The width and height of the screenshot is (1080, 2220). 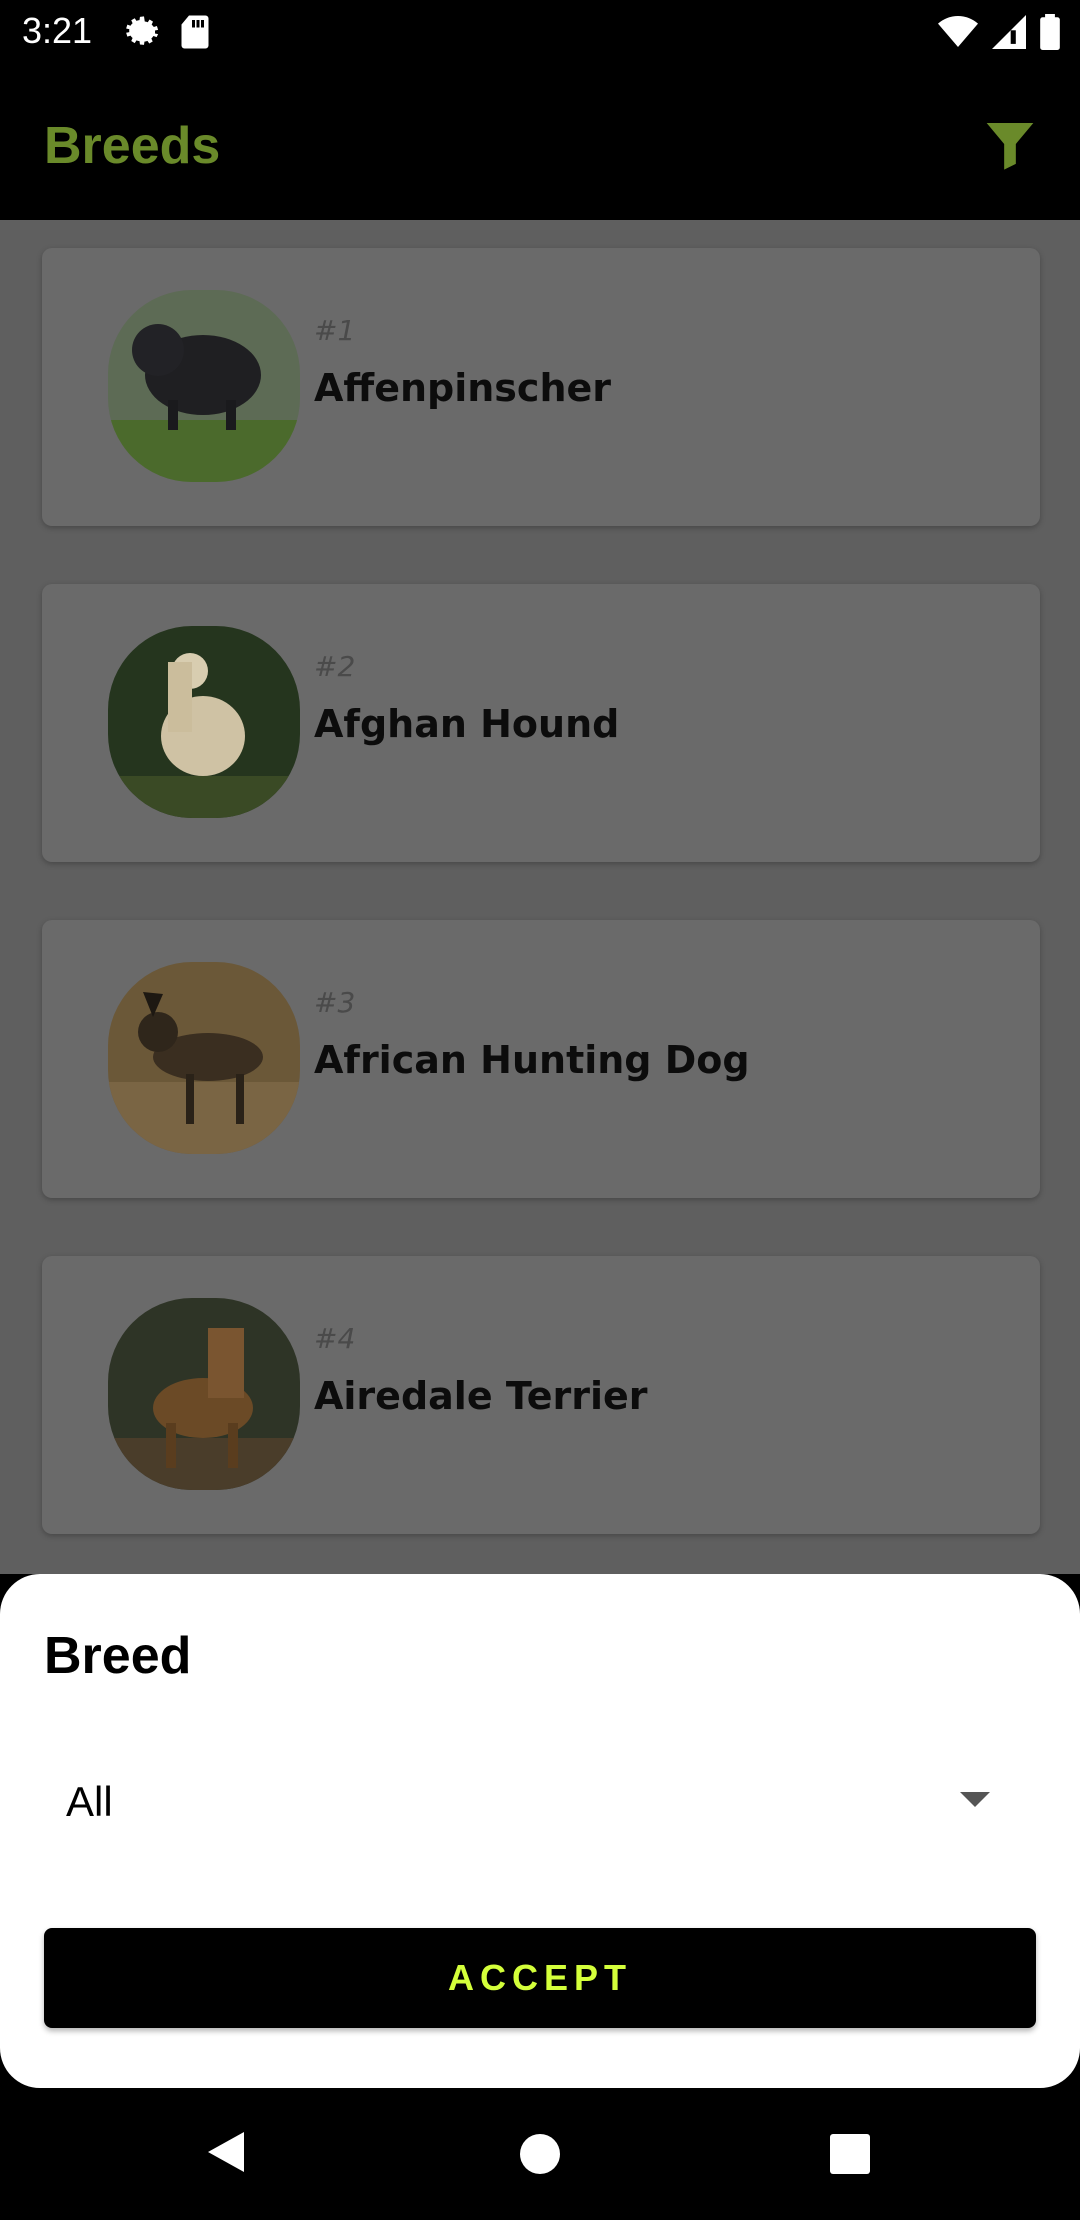 I want to click on breed-dropdown: All, so click(x=542, y=1800).